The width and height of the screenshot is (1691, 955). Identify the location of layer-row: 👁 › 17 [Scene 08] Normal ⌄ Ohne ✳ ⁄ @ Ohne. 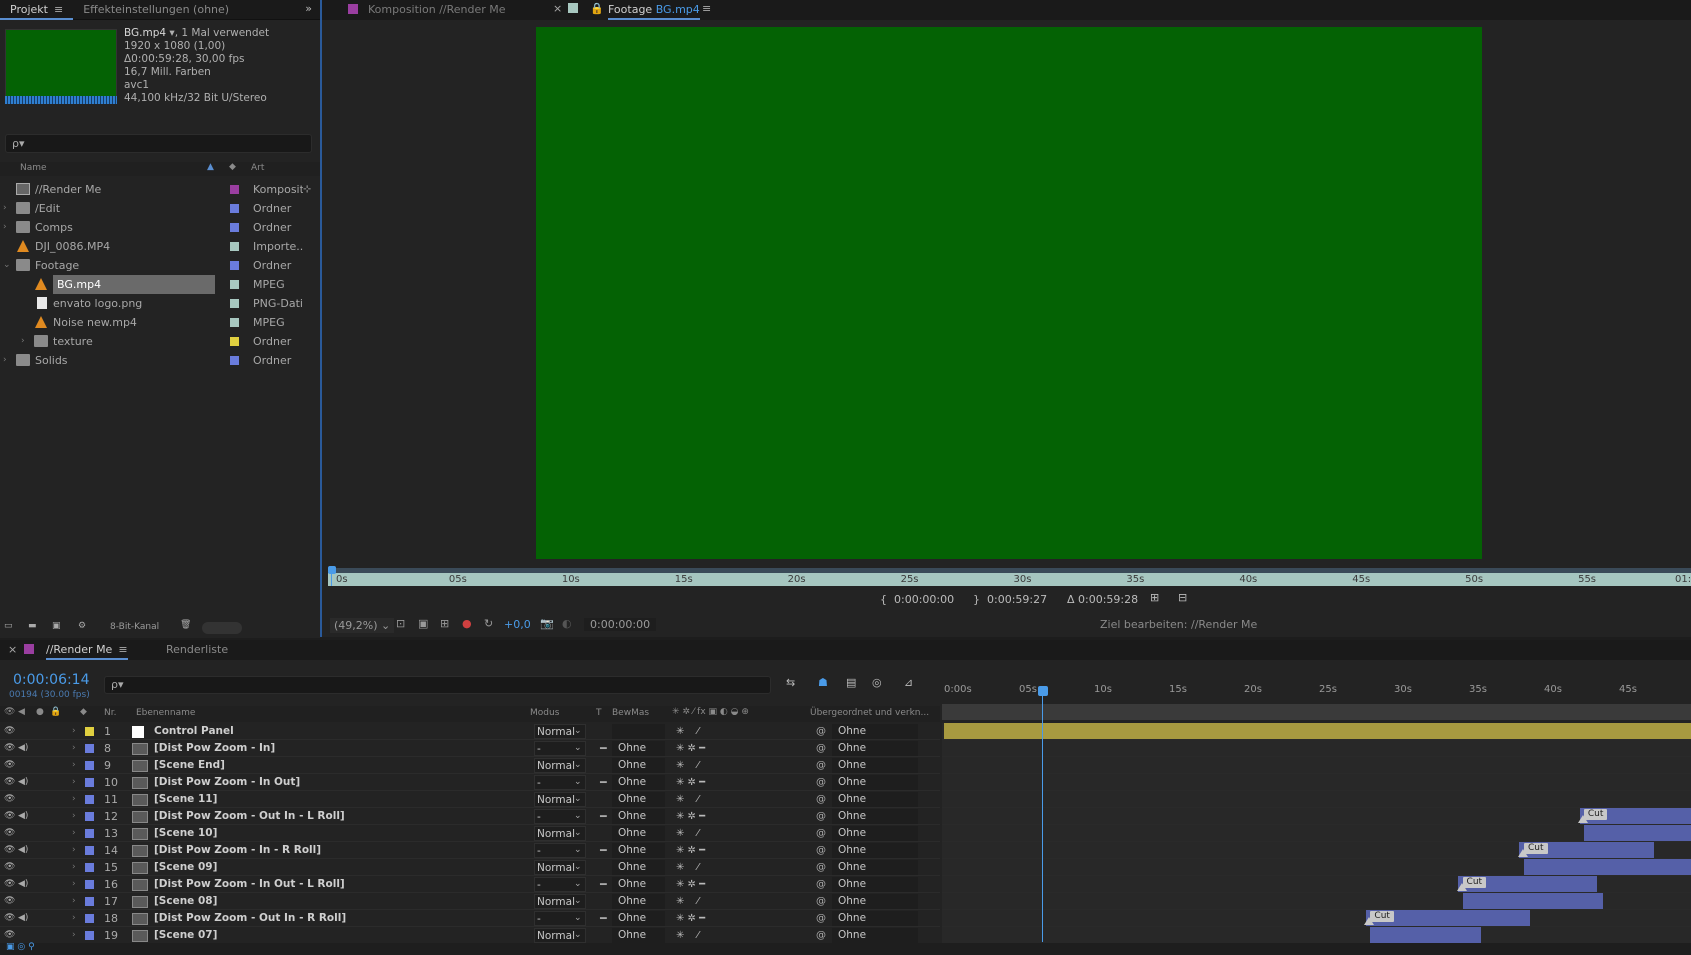
(470, 901).